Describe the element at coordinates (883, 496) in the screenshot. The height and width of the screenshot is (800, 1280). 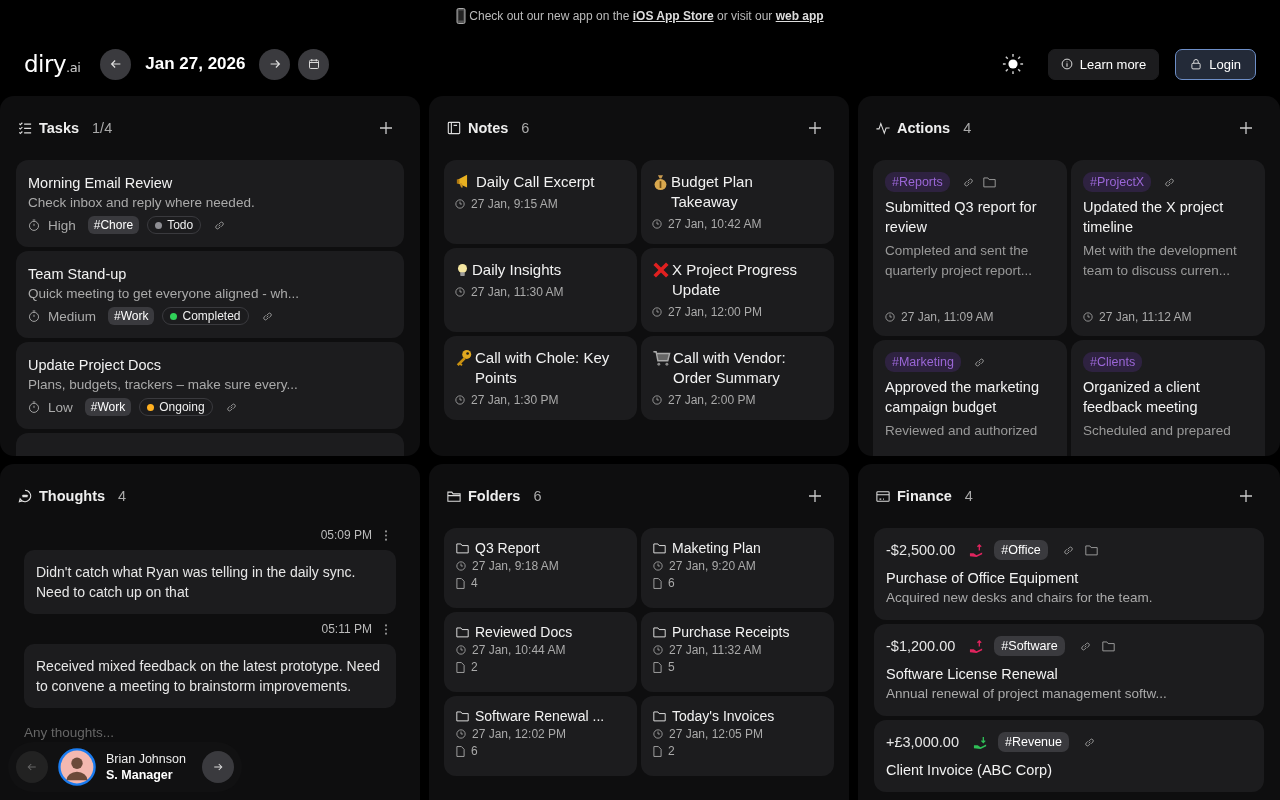
I see `wallet-icon` at that location.